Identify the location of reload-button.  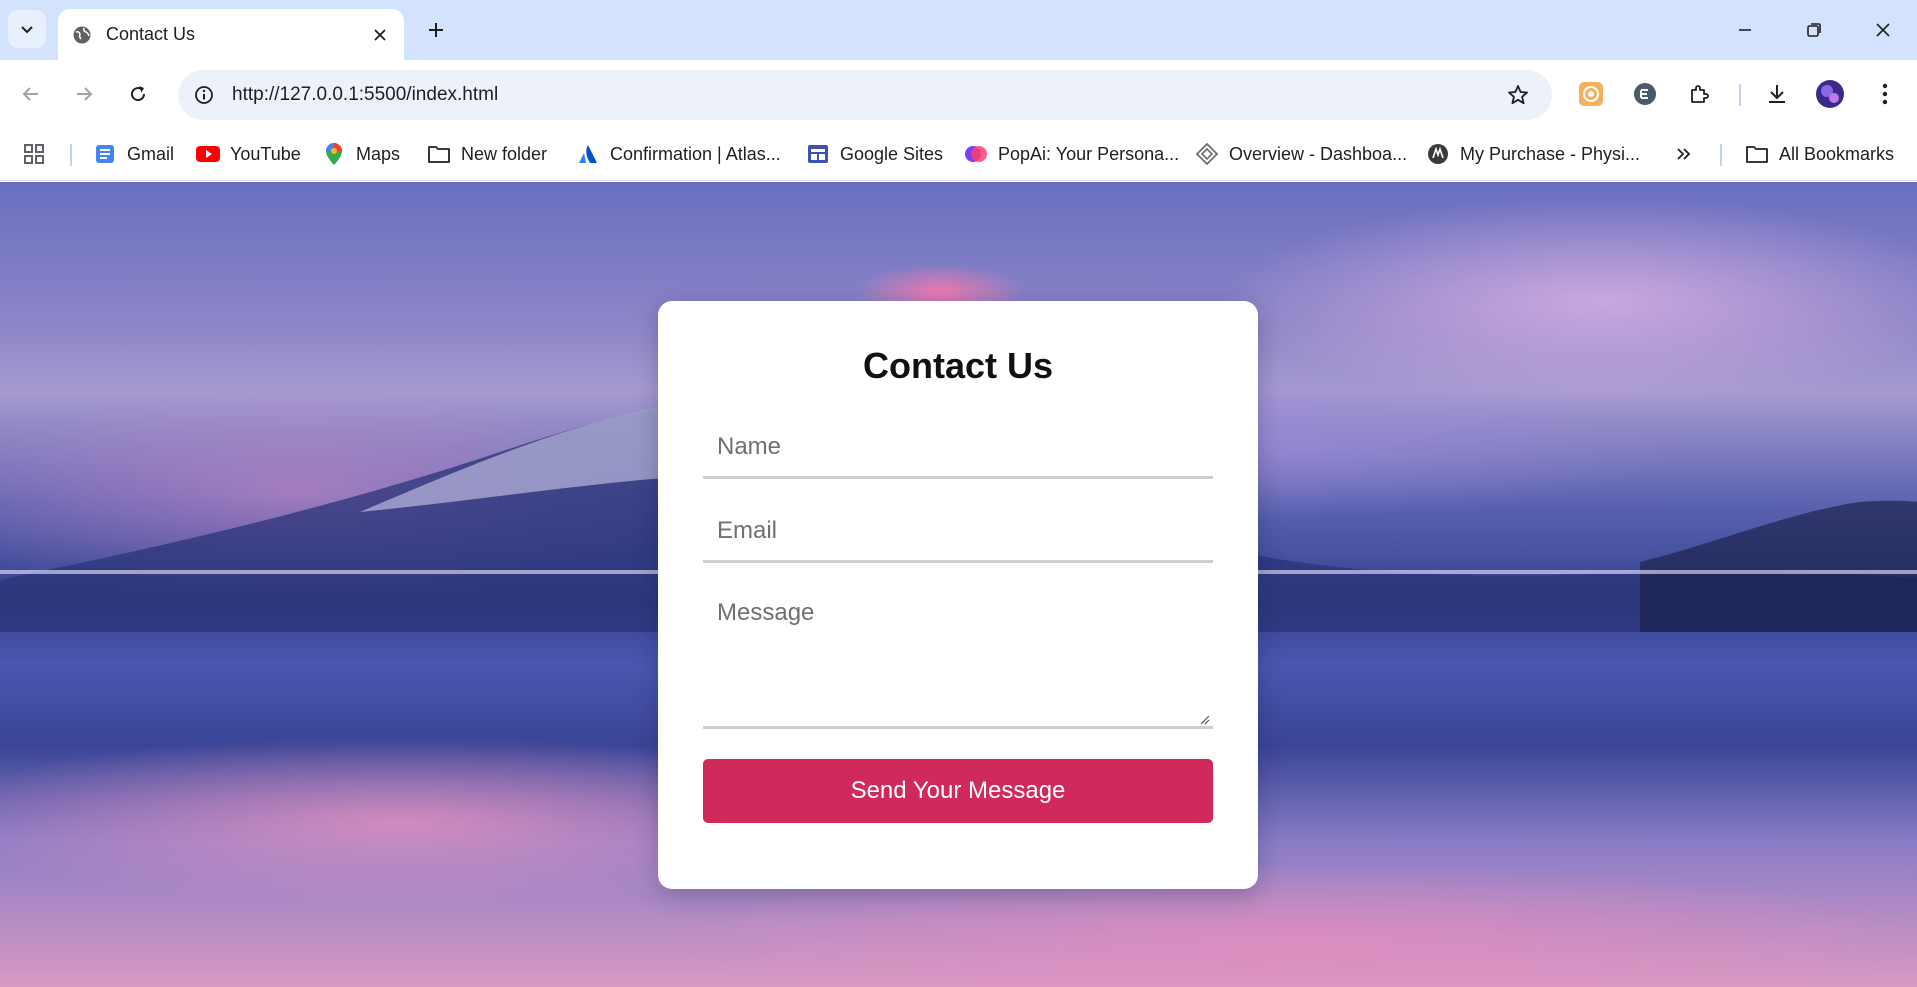
(138, 94).